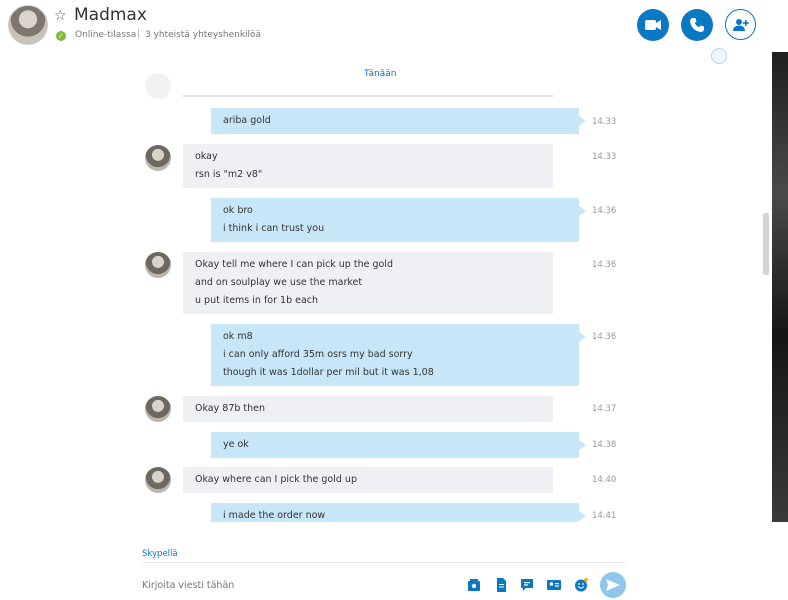  I want to click on video-call-button, so click(653, 25).